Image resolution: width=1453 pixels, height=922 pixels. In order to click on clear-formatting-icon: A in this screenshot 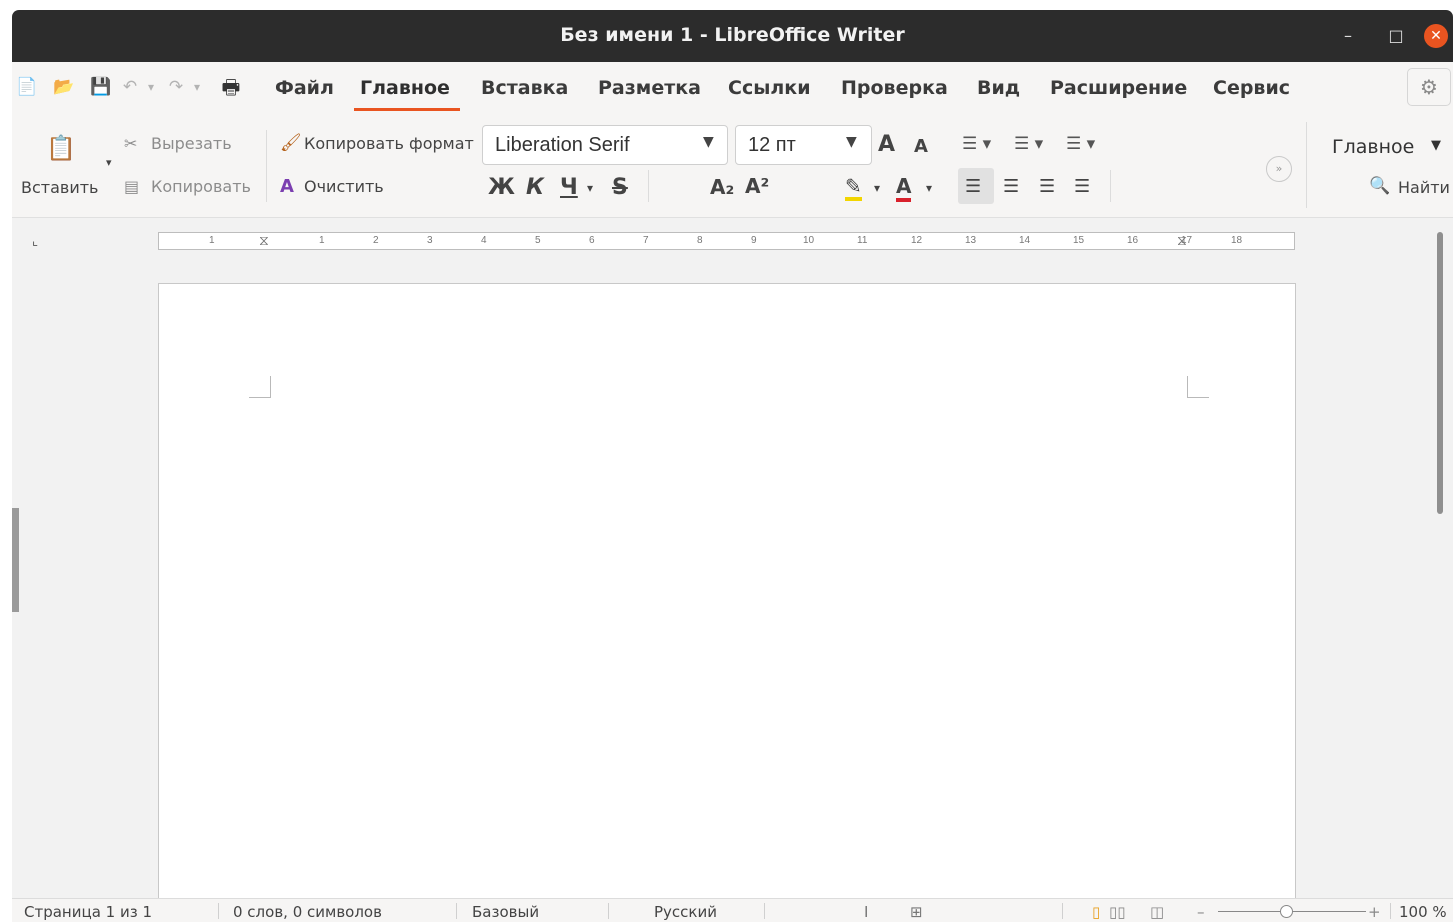, I will do `click(287, 186)`.